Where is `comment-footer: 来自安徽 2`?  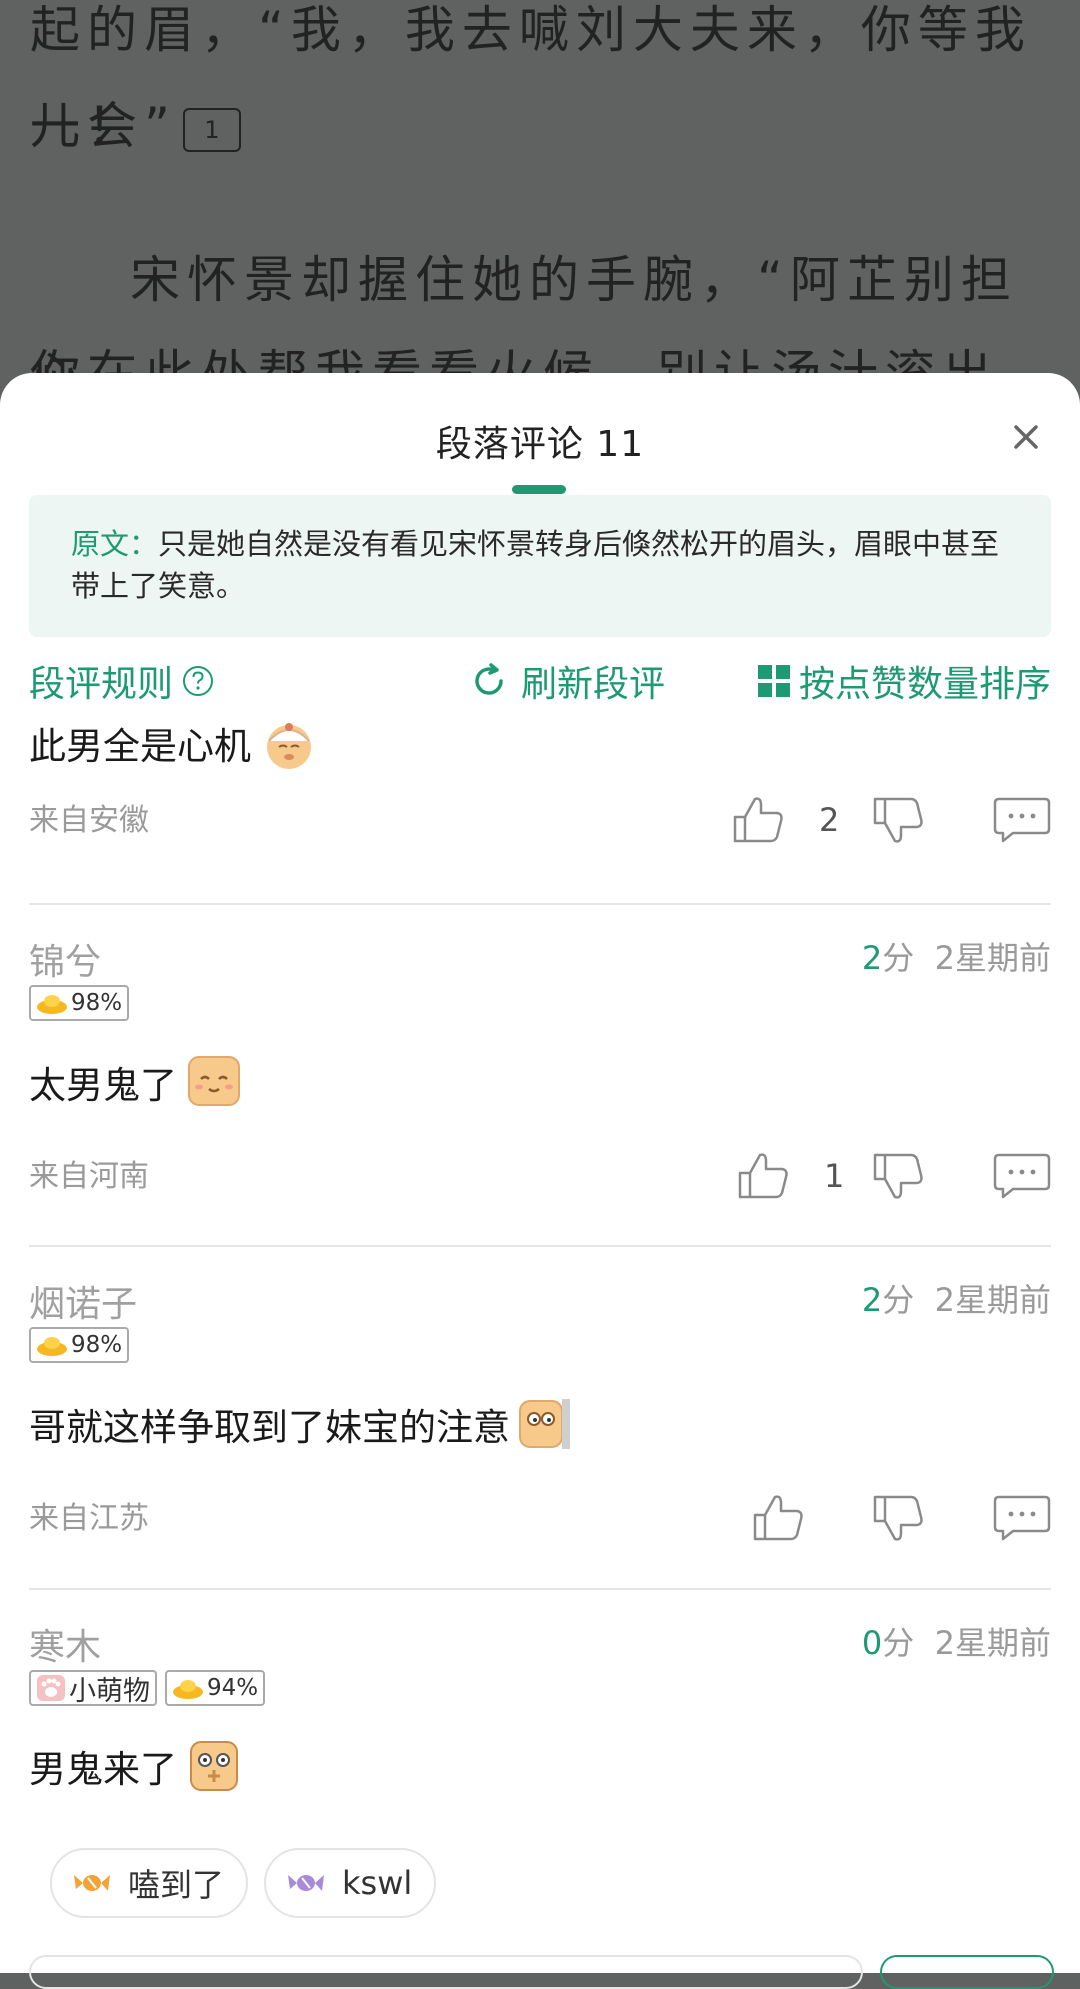 comment-footer: 来自安徽 2 is located at coordinates (540, 825).